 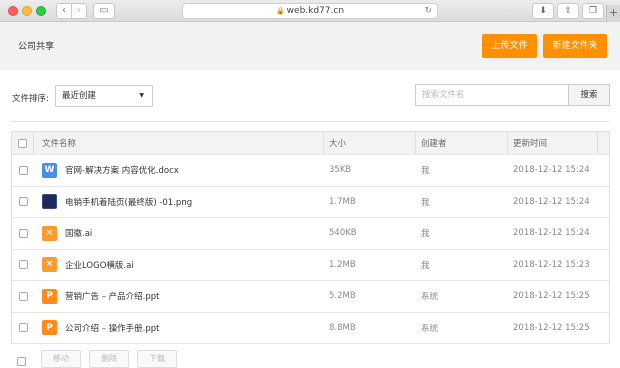 What do you see at coordinates (179, 328) in the screenshot?
I see `file-name-cell: P 公司介绍 – 操作手册.ppt` at bounding box center [179, 328].